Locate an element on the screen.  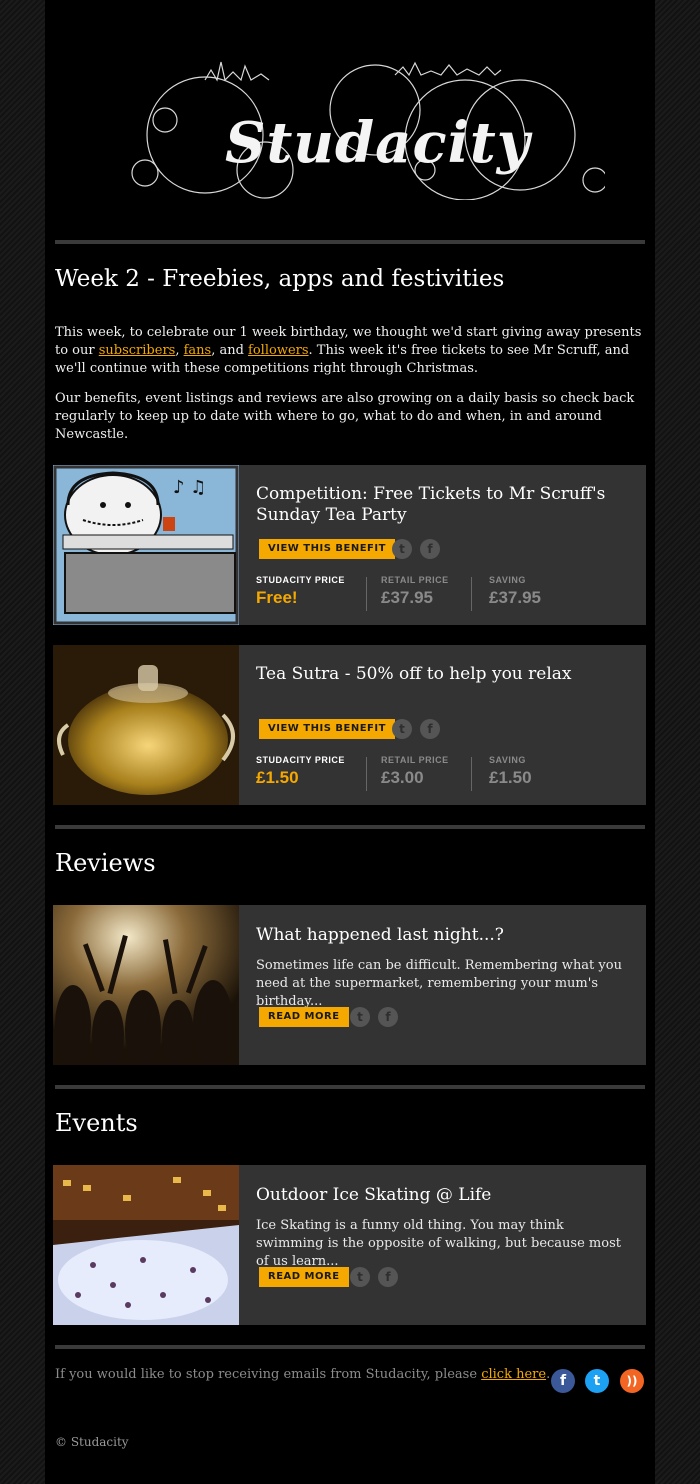
studacity-logo: Studacity is located at coordinates (355, 120).